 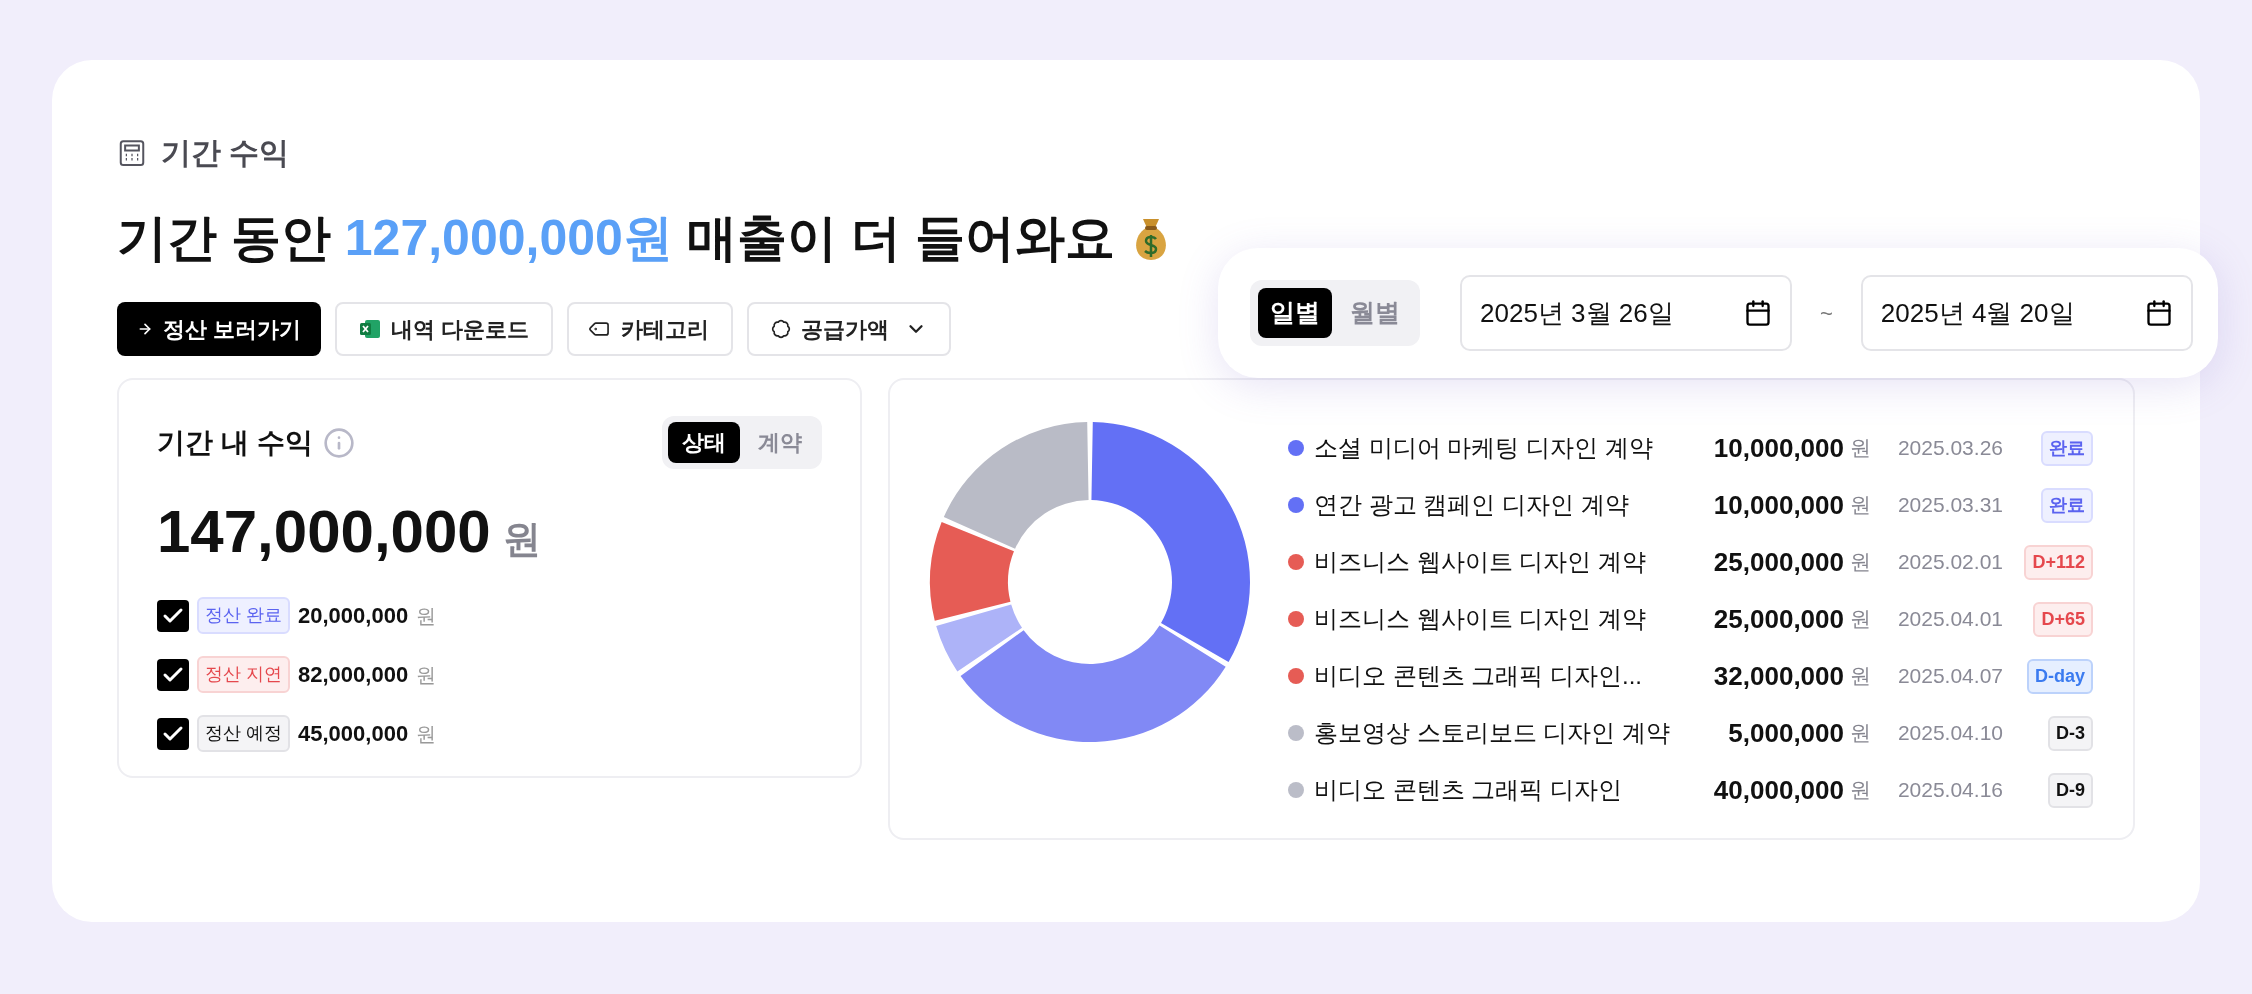 I want to click on status-badge: D-9, so click(x=2070, y=790).